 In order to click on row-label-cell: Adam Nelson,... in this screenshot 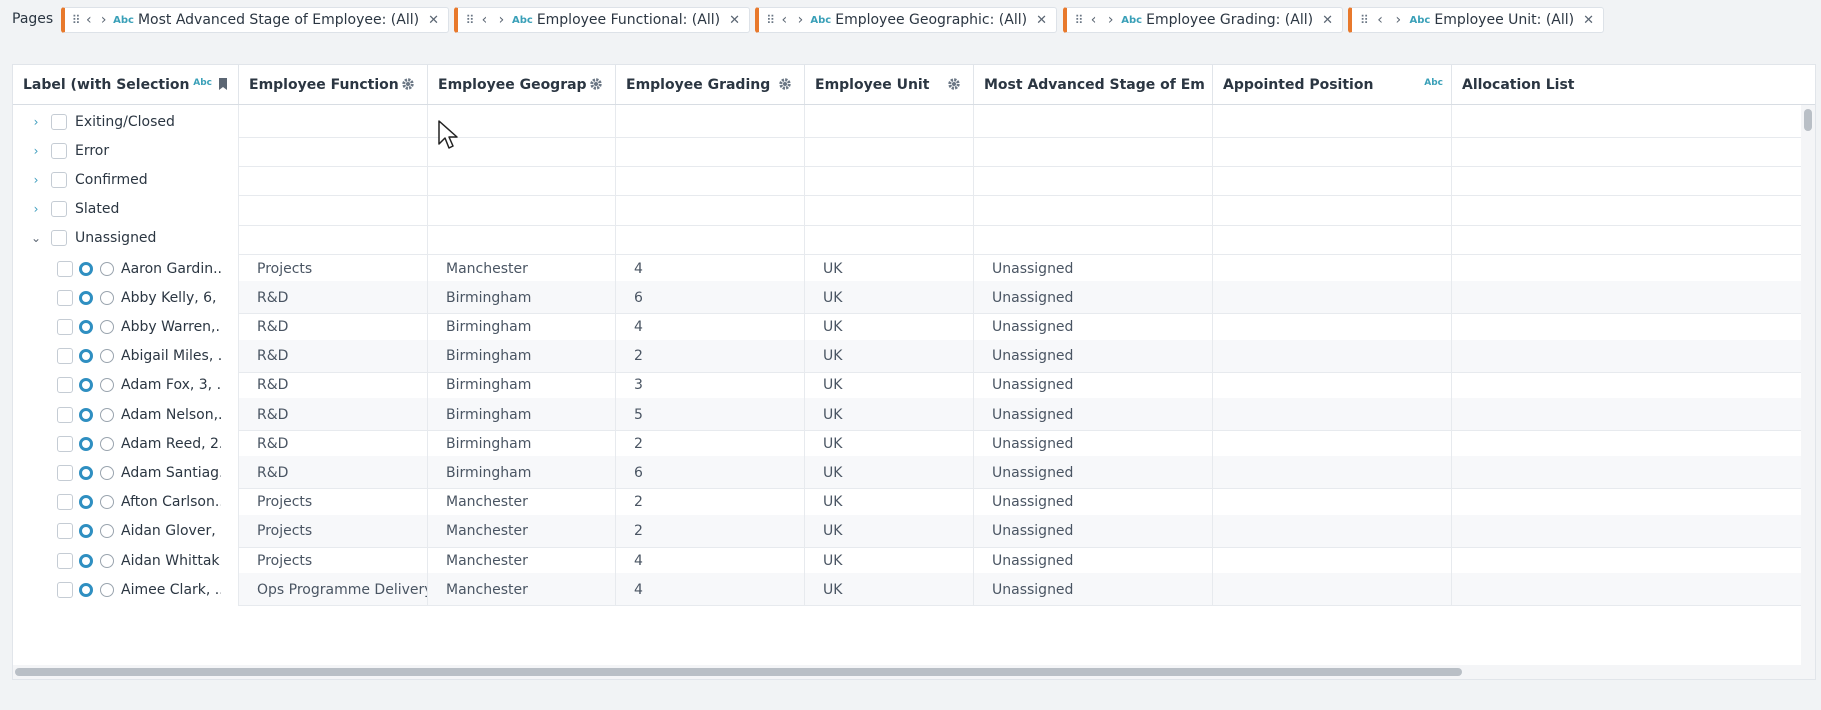, I will do `click(126, 414)`.